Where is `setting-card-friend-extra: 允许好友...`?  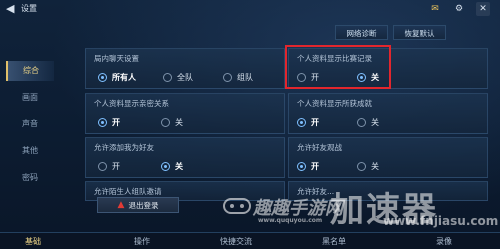 setting-card-friend-extra: 允许好友... is located at coordinates (388, 191).